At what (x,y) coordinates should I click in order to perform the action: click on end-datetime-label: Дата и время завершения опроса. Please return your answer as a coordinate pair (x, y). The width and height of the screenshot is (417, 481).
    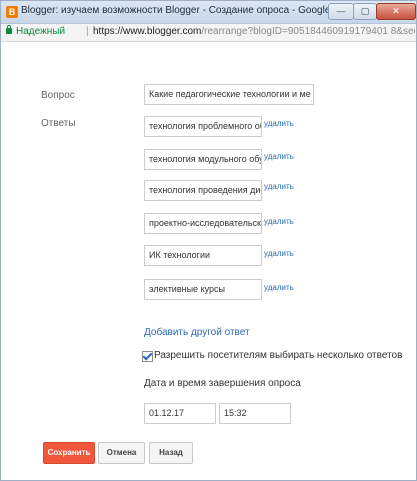
    Looking at the image, I should click on (222, 383).